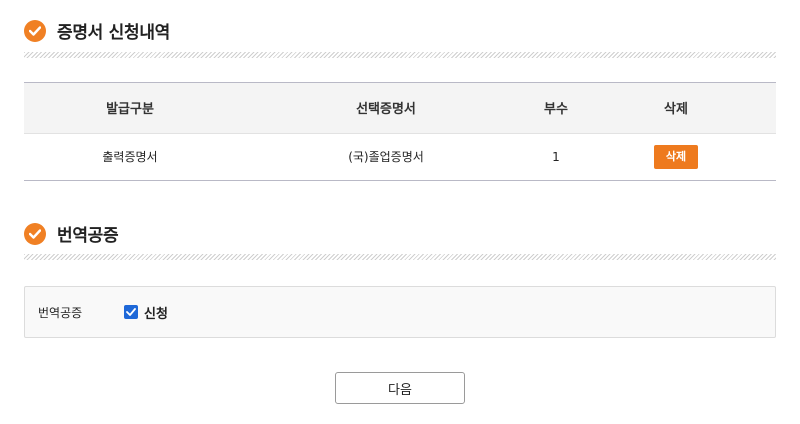  I want to click on translation-checkbox-label: 신청, so click(156, 312).